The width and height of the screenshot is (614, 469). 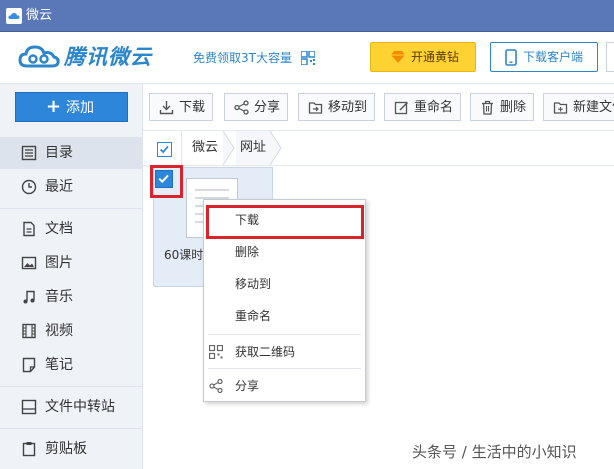 What do you see at coordinates (267, 107) in the screenshot?
I see `share-button-label: 分享` at bounding box center [267, 107].